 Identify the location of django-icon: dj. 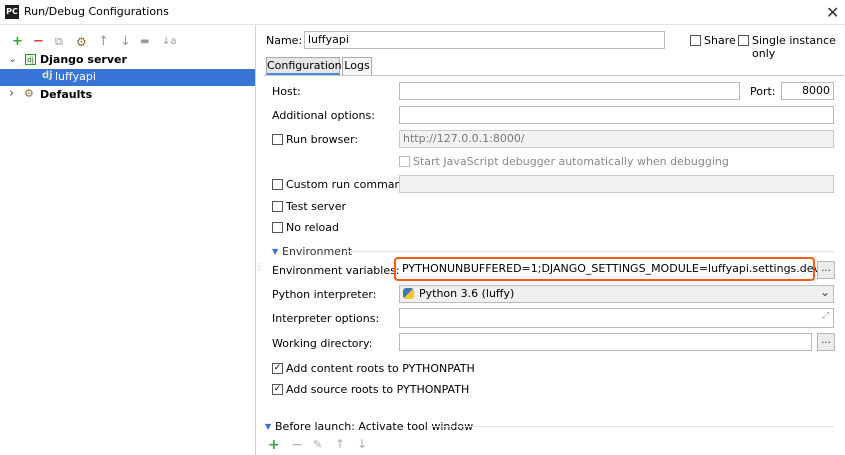
(30, 59).